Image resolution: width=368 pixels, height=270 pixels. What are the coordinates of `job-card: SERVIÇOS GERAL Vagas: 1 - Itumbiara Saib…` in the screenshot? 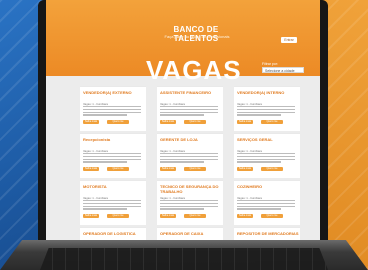 It's located at (267, 155).